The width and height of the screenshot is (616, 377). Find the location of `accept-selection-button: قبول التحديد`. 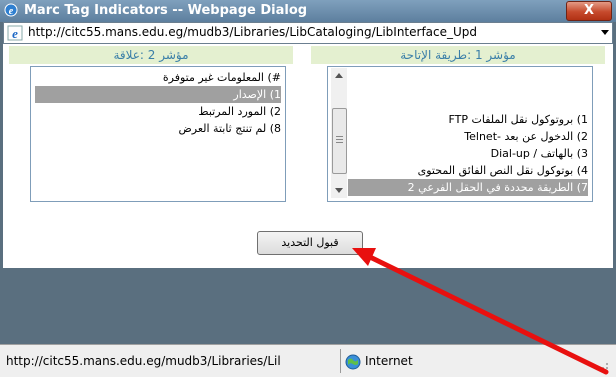

accept-selection-button: قبول التحديد is located at coordinates (310, 243).